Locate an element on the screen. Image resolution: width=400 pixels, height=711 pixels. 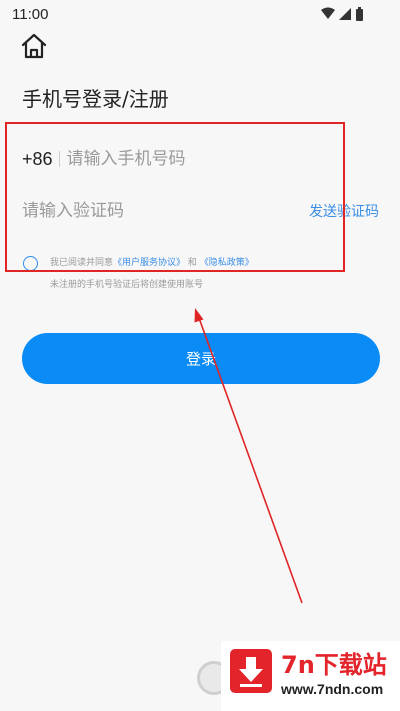
register-note: 未注册的手机号验证后将创建使用账号 is located at coordinates (127, 285).